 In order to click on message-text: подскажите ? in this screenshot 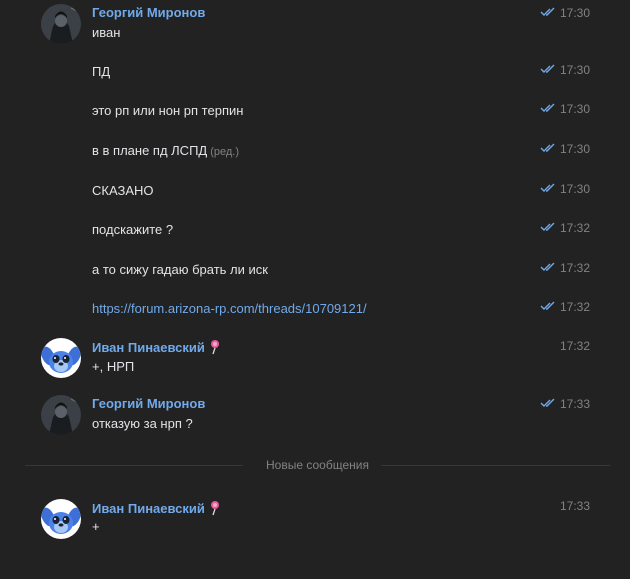, I will do `click(133, 229)`.